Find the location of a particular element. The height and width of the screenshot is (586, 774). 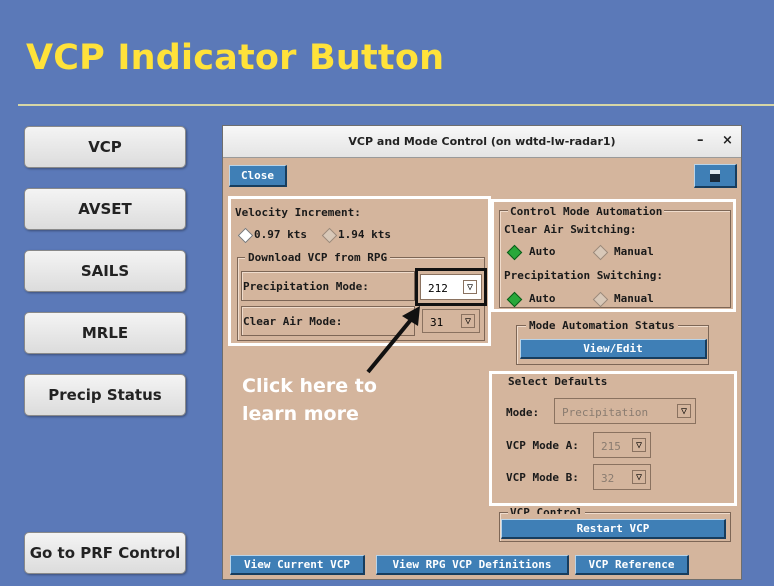

callout-line2: learn more is located at coordinates (300, 414).